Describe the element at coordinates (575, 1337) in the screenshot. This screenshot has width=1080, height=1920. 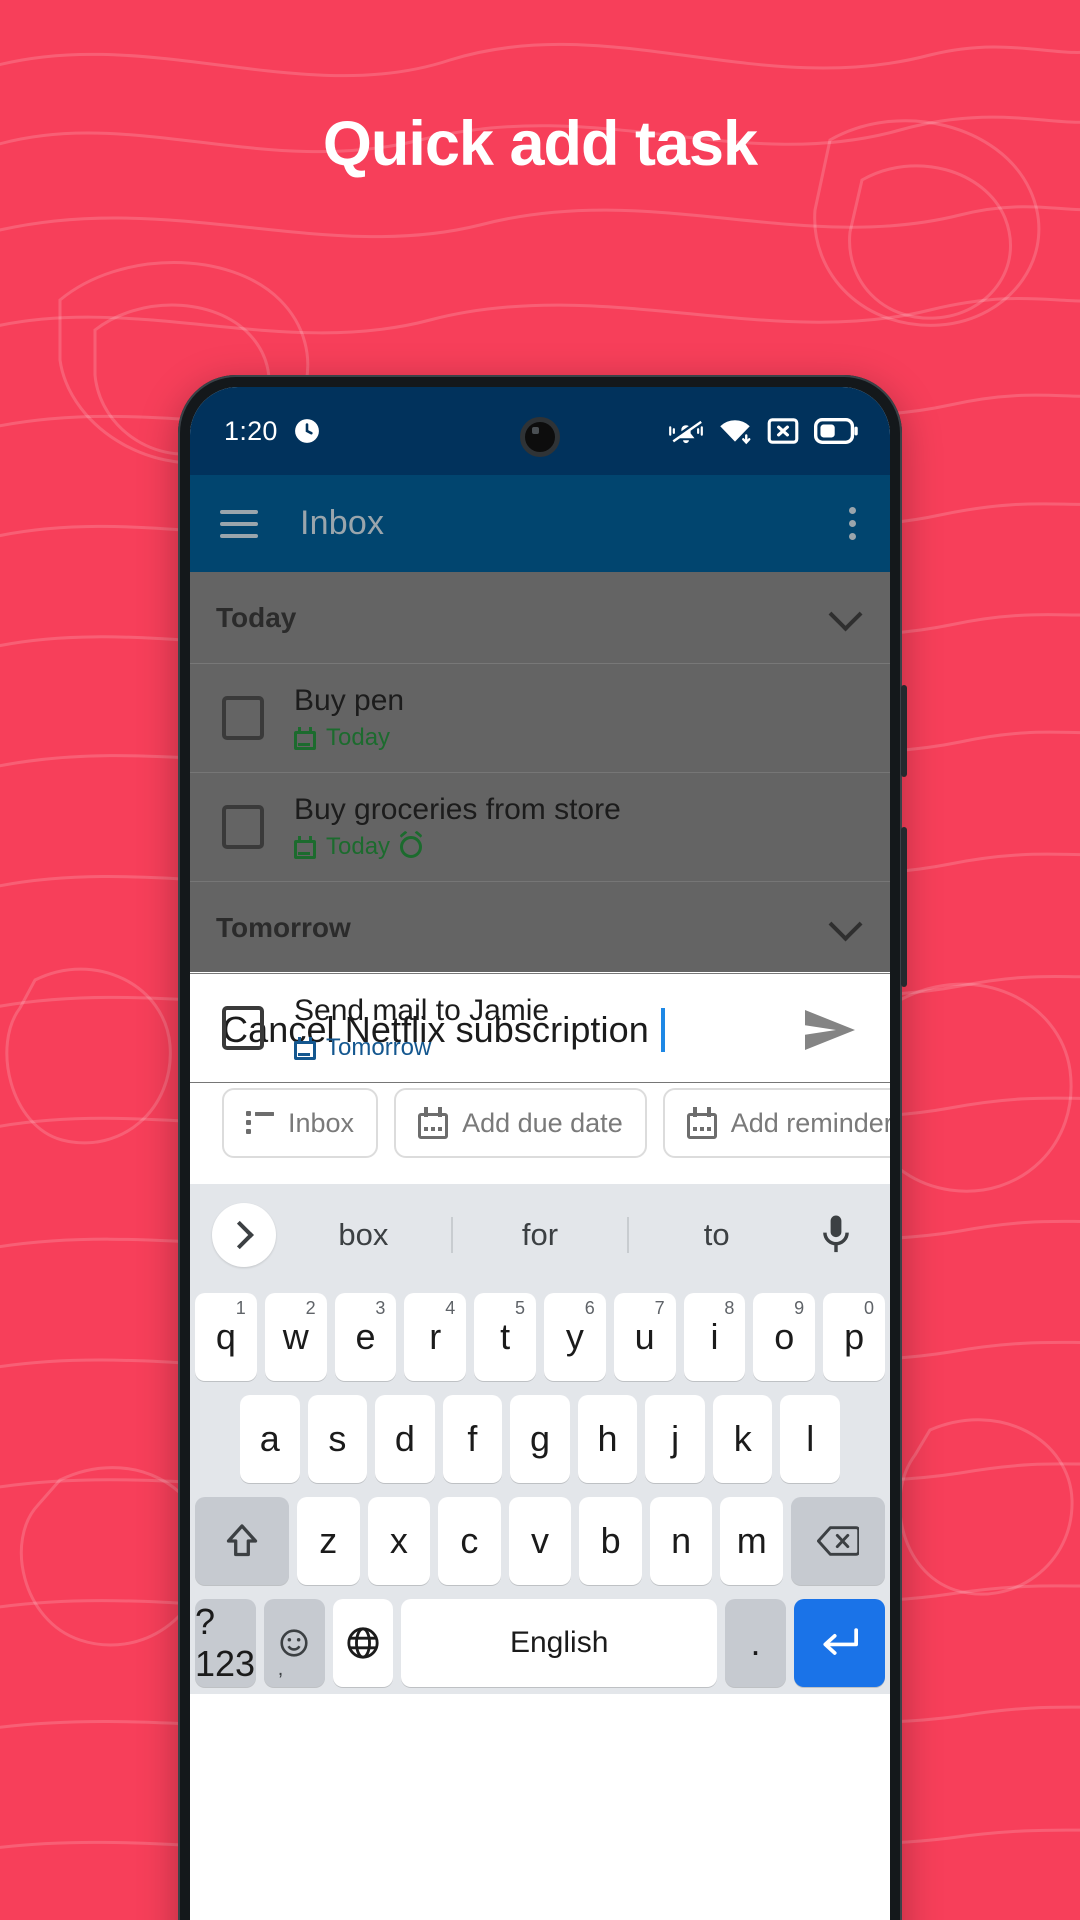
I see `key-y: y6` at that location.